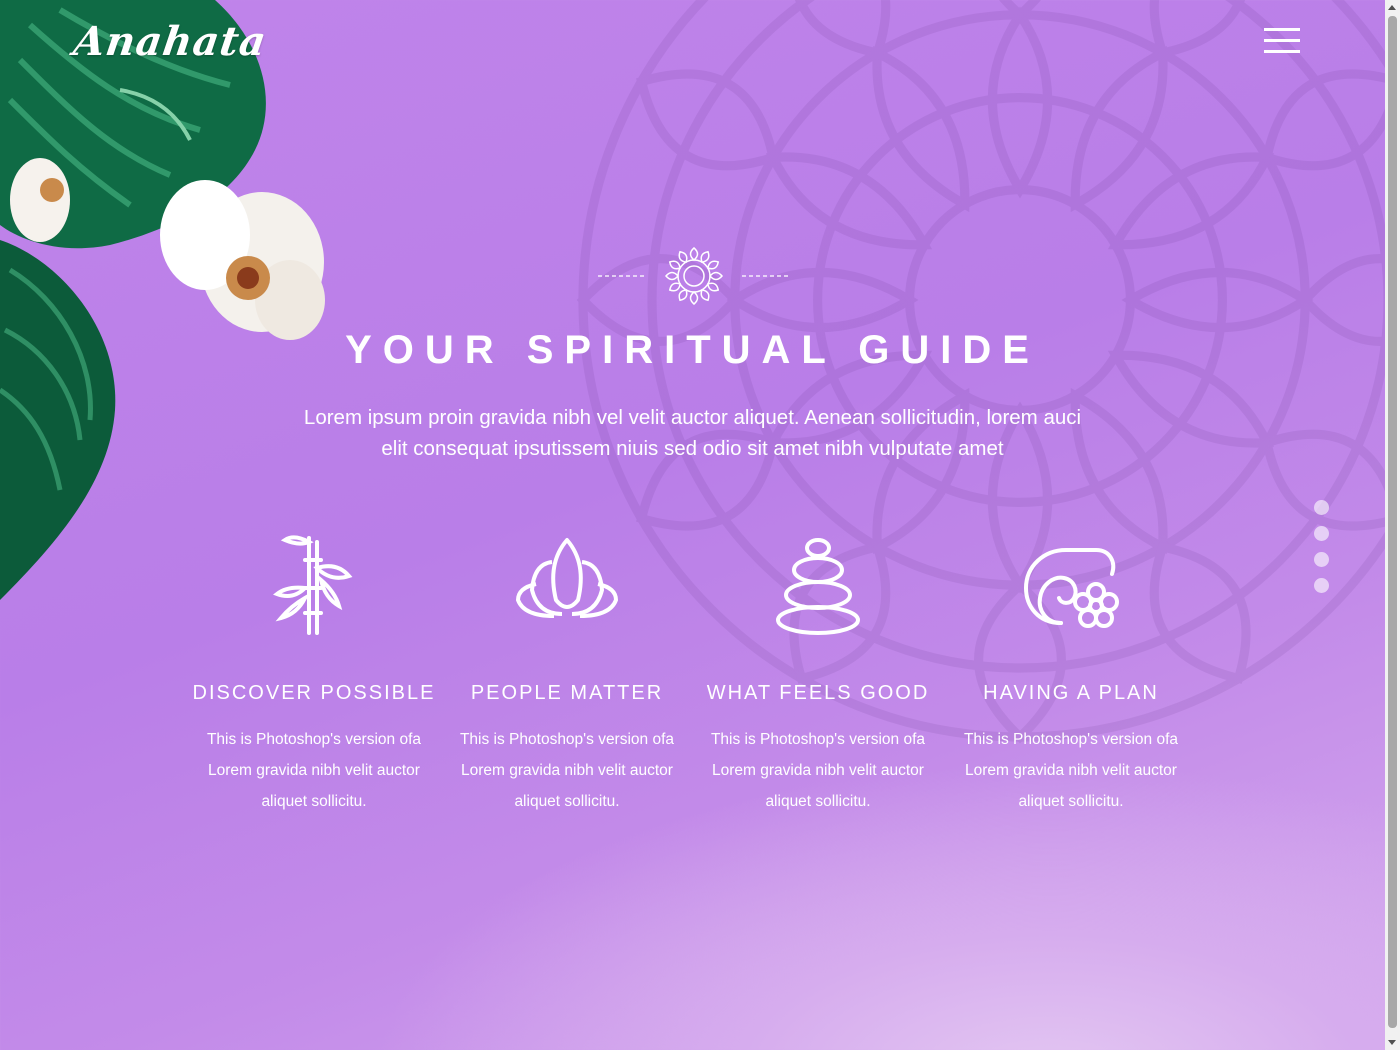  What do you see at coordinates (1071, 693) in the screenshot?
I see `feature-title: HAVING A PLAN` at bounding box center [1071, 693].